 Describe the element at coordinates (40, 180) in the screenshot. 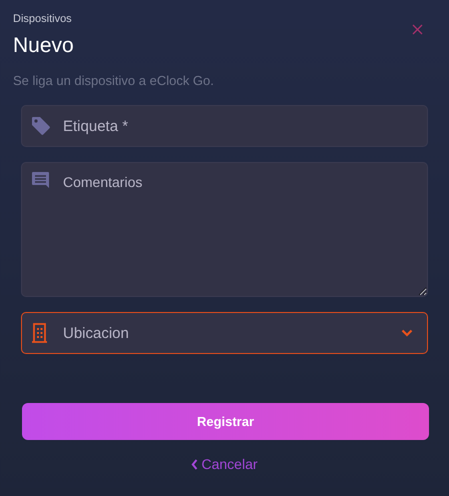

I see `comment-icon` at that location.